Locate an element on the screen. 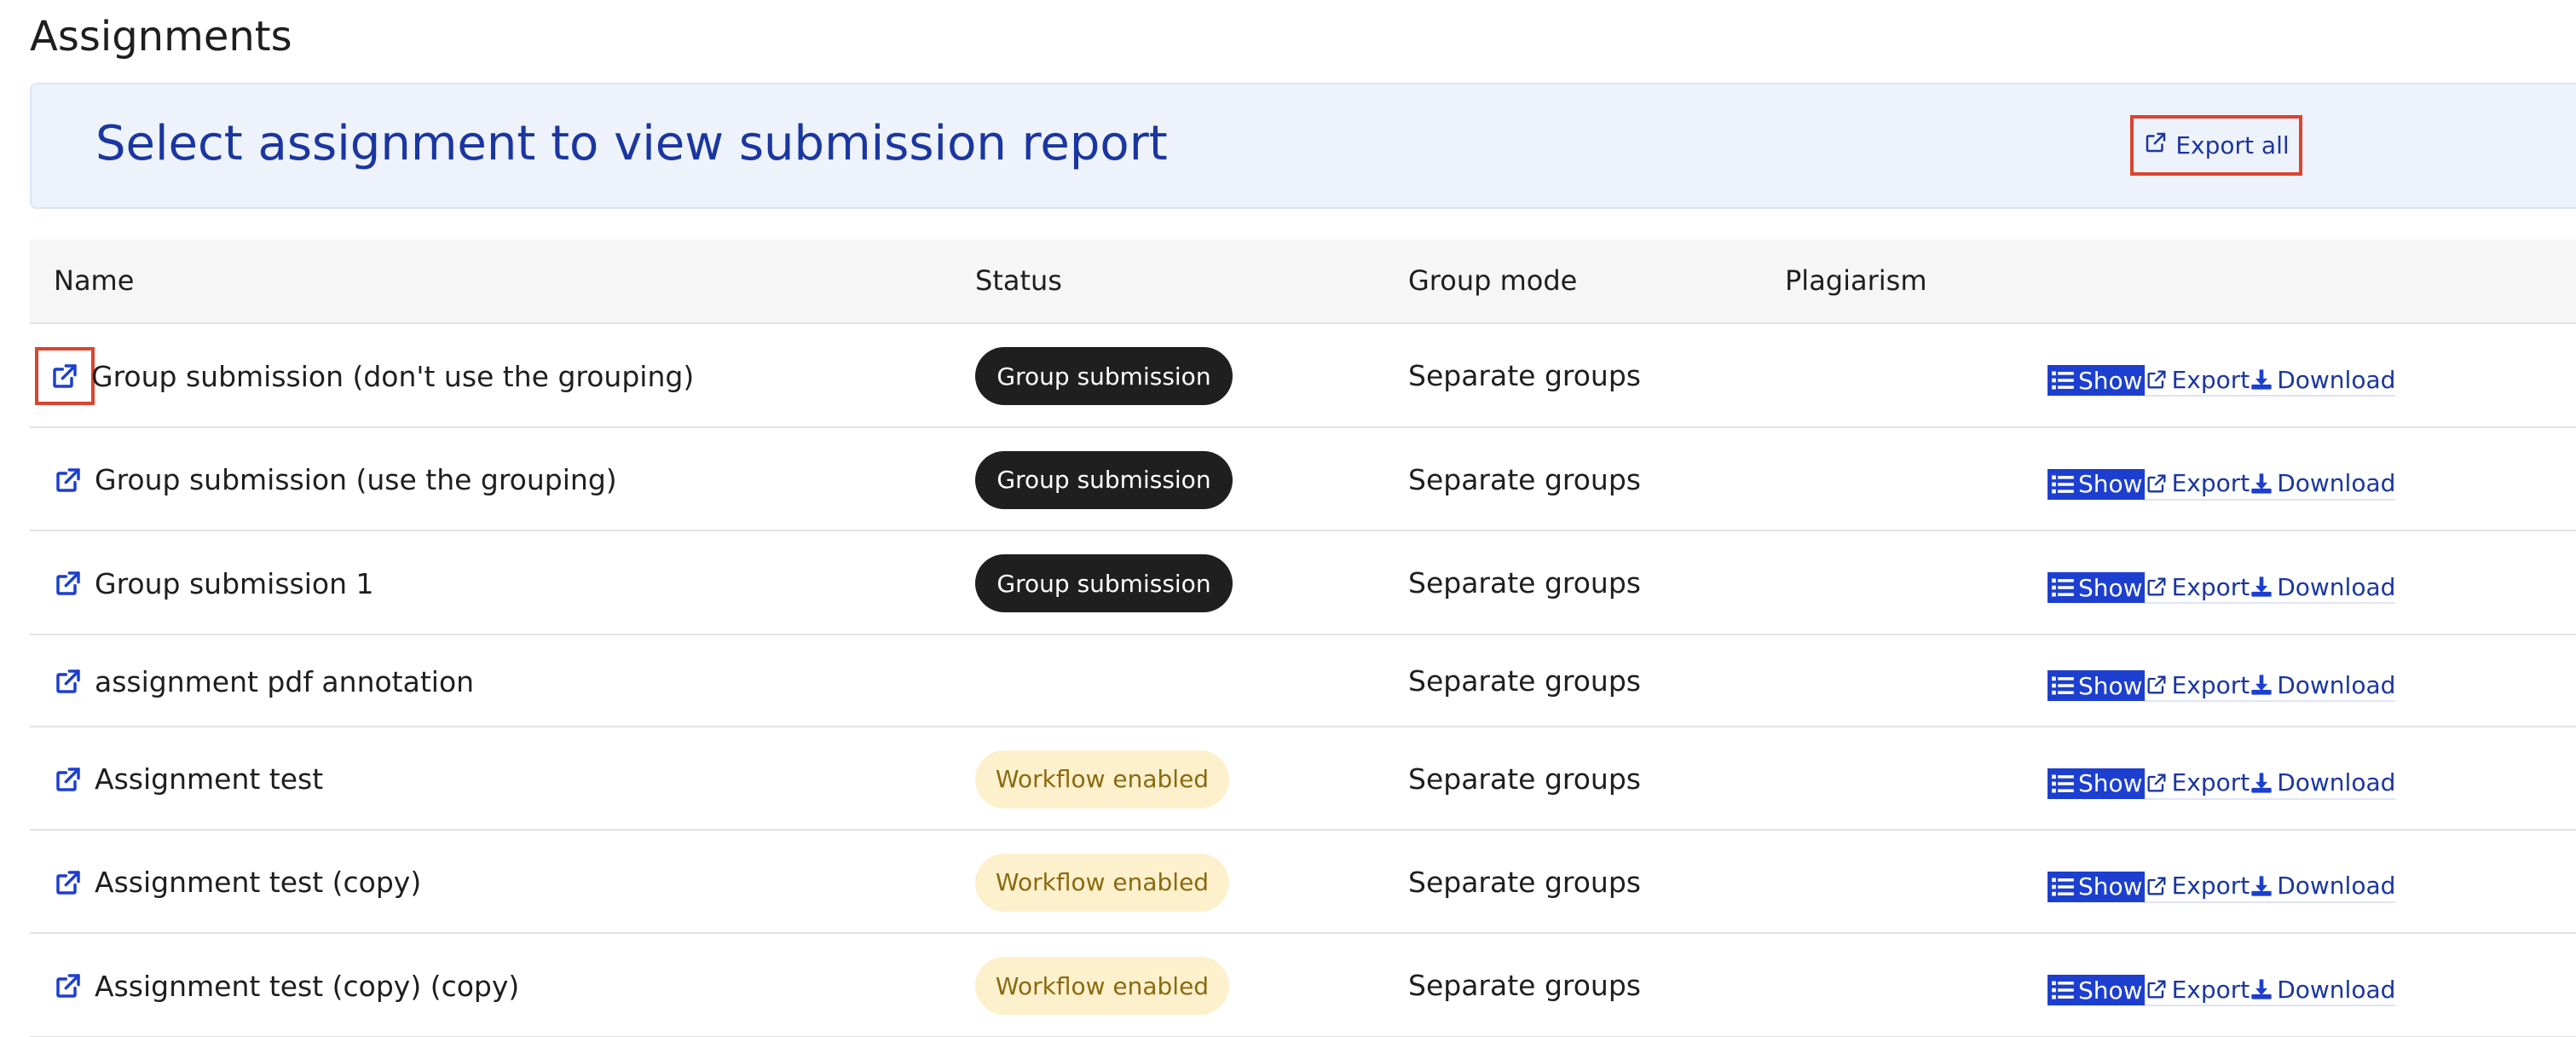  assignment-name-cell: Assignment test (copy) is located at coordinates (237, 883).